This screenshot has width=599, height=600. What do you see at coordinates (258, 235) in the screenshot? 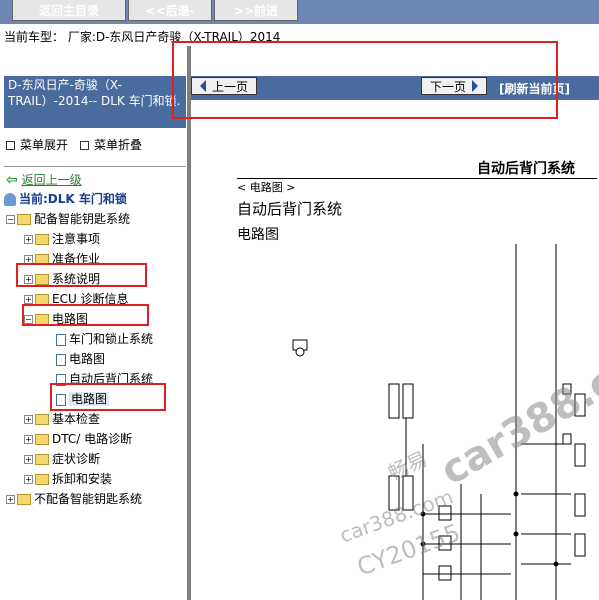
I see `doc-subtitle: 电路图` at bounding box center [258, 235].